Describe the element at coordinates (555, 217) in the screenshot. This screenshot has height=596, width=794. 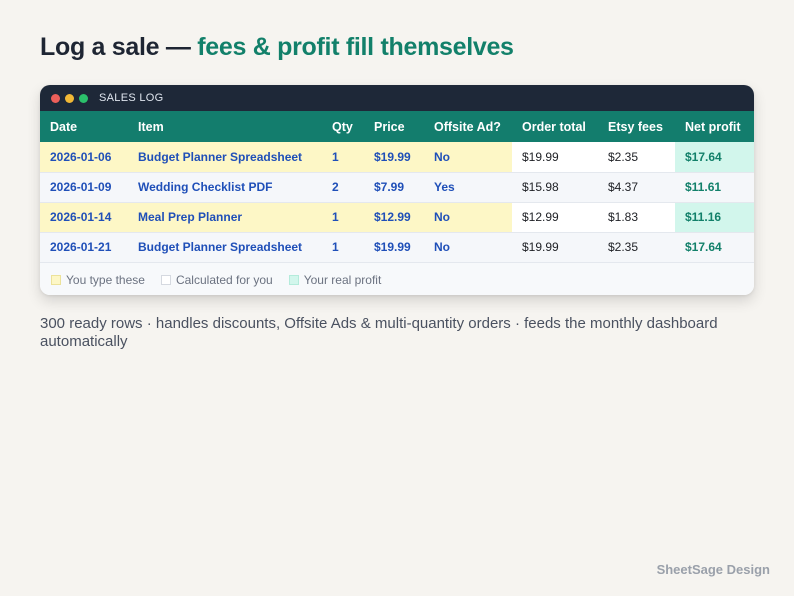
I see `cell-order-total: $12.99` at that location.